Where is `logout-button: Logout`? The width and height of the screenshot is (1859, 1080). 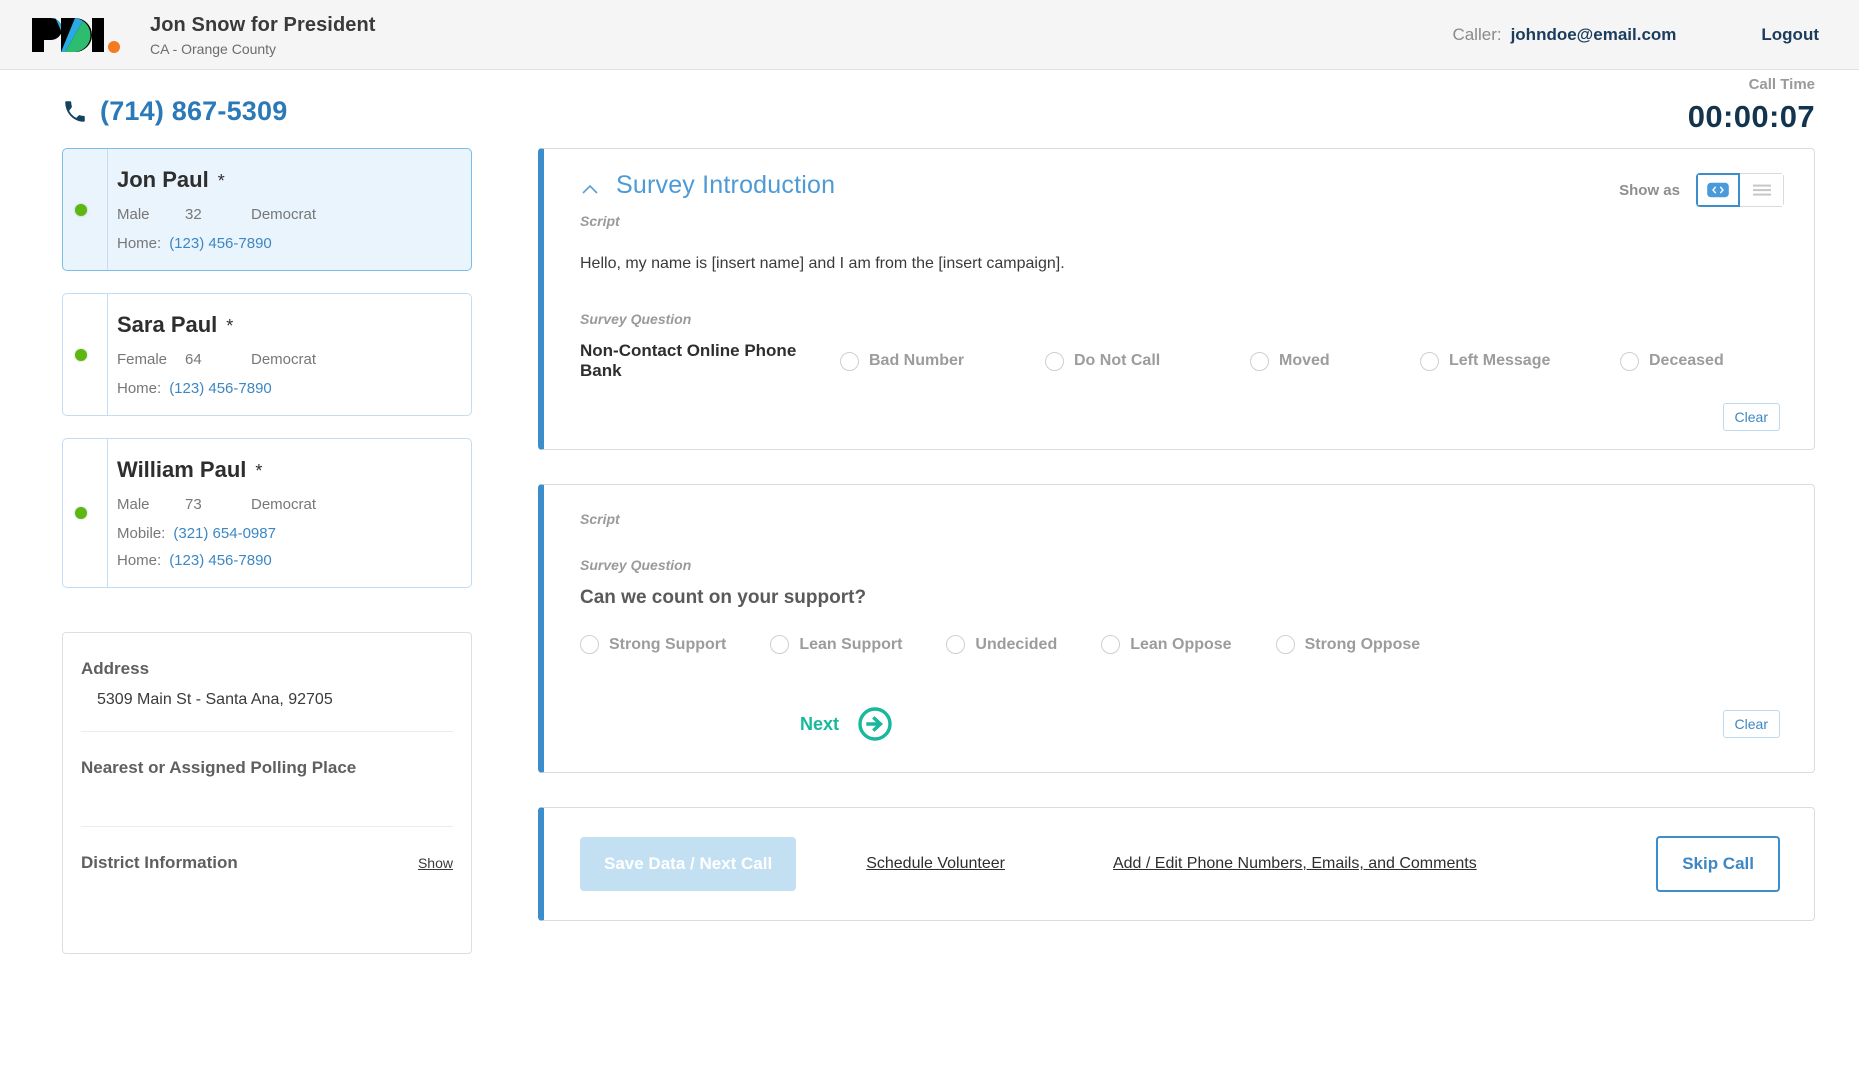 logout-button: Logout is located at coordinates (1790, 35).